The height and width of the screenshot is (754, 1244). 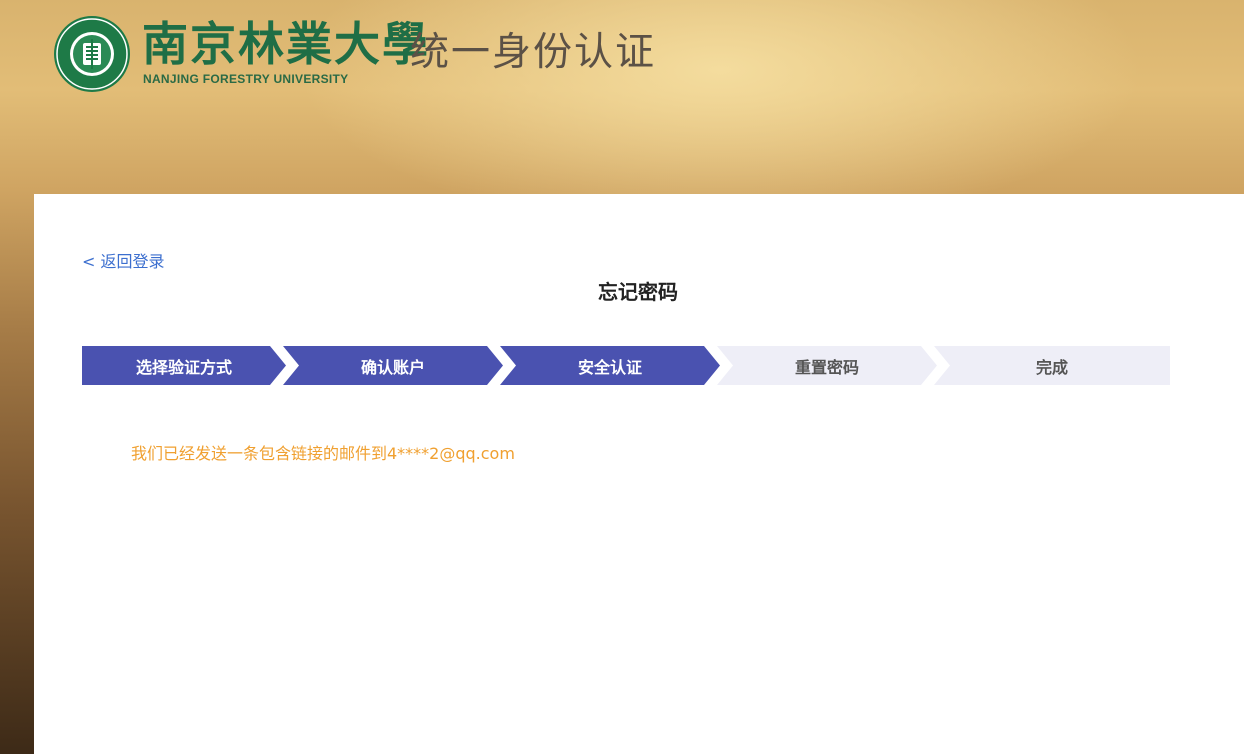 I want to click on progress-steps: 选择验证方式 确认账户 安全认证 重置密码 完成, so click(x=626, y=365).